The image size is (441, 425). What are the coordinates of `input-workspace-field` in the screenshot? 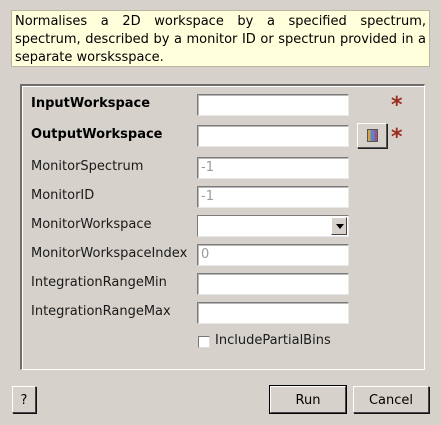 It's located at (273, 105).